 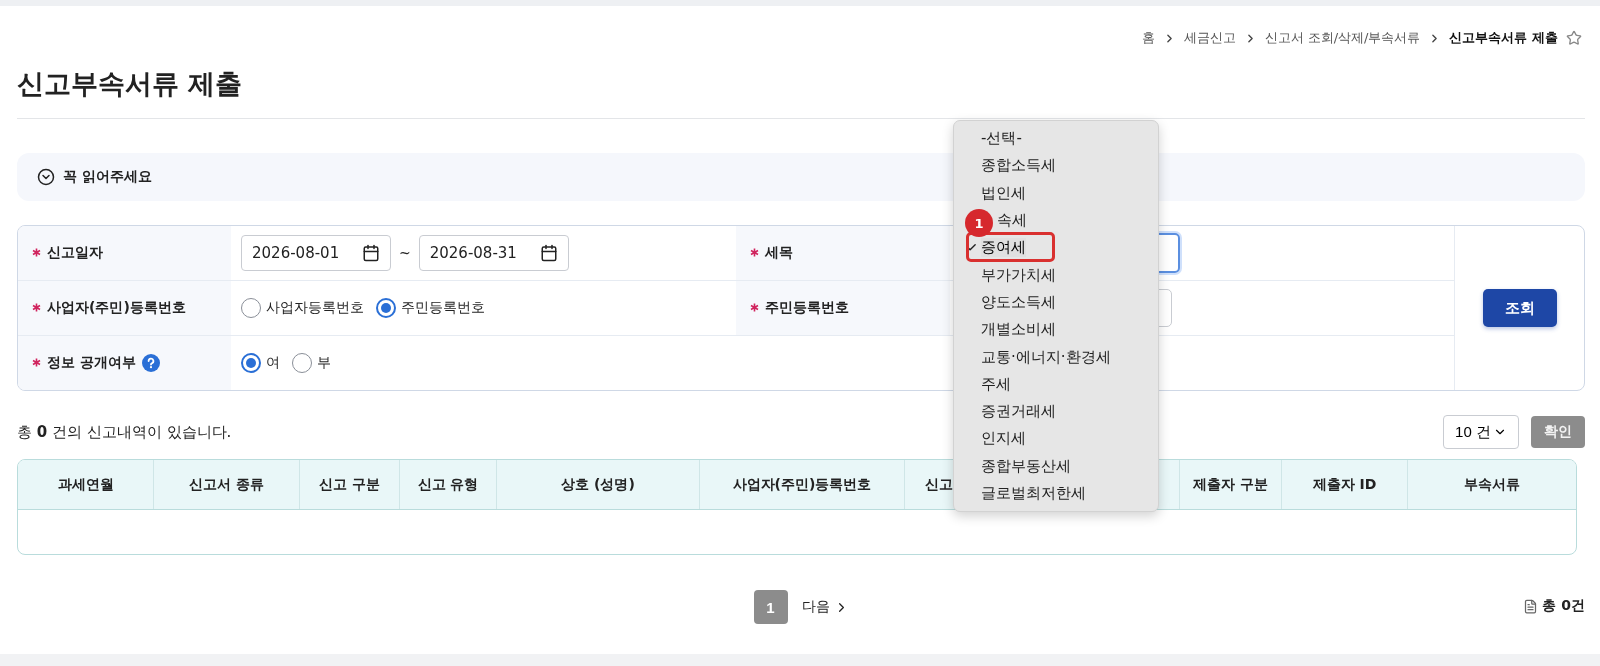 What do you see at coordinates (1046, 357) in the screenshot?
I see `dropdown-option: 교통·에너지·환경세` at bounding box center [1046, 357].